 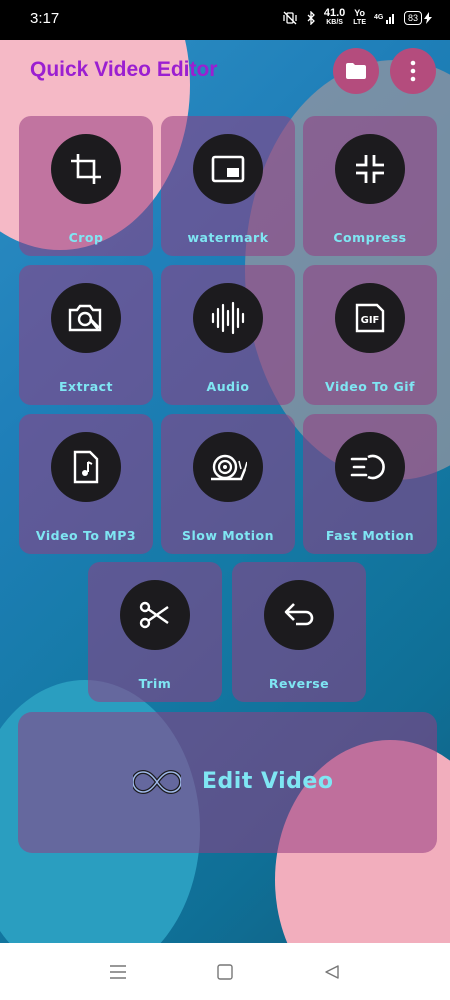 I want to click on compress-label: Compress, so click(x=370, y=237).